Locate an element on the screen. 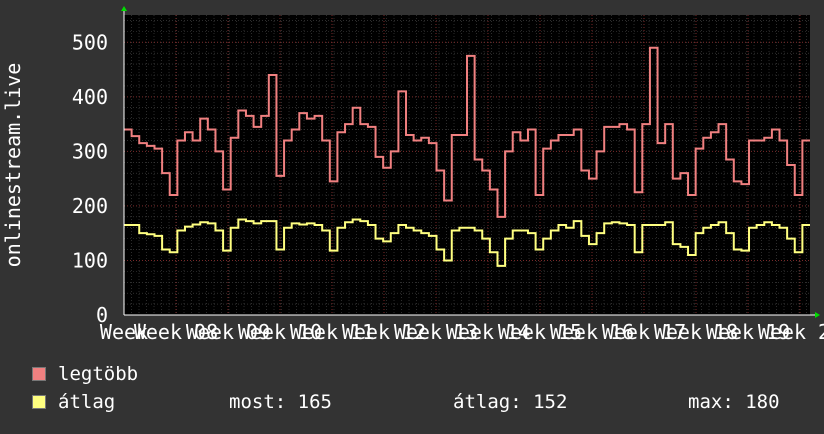 The height and width of the screenshot is (434, 824). legend-item-max: legtöbb is located at coordinates (85, 374).